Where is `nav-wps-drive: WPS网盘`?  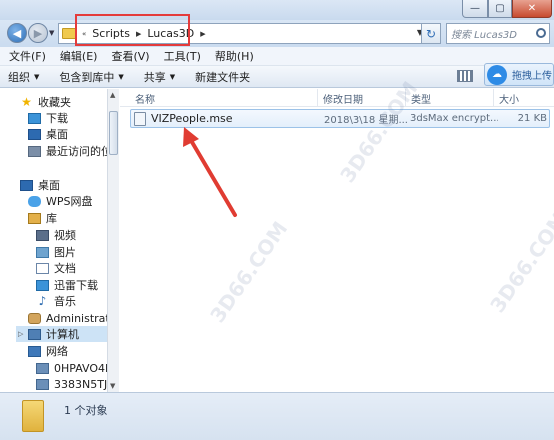
nav-wps-drive: WPS网盘 is located at coordinates (60, 201).